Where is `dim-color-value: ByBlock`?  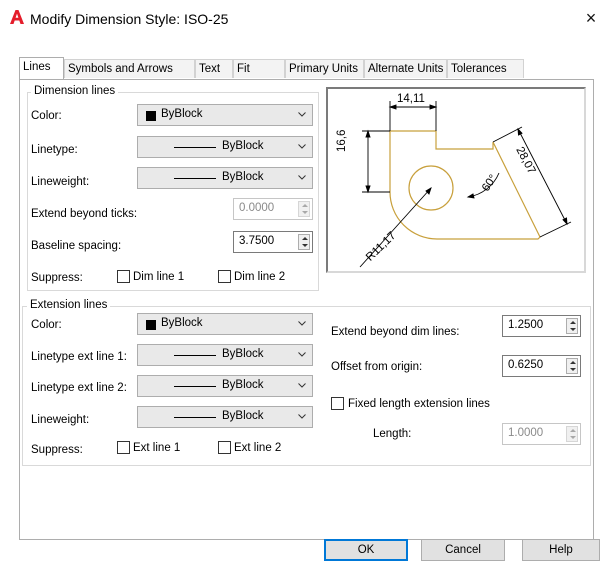
dim-color-value: ByBlock is located at coordinates (182, 114).